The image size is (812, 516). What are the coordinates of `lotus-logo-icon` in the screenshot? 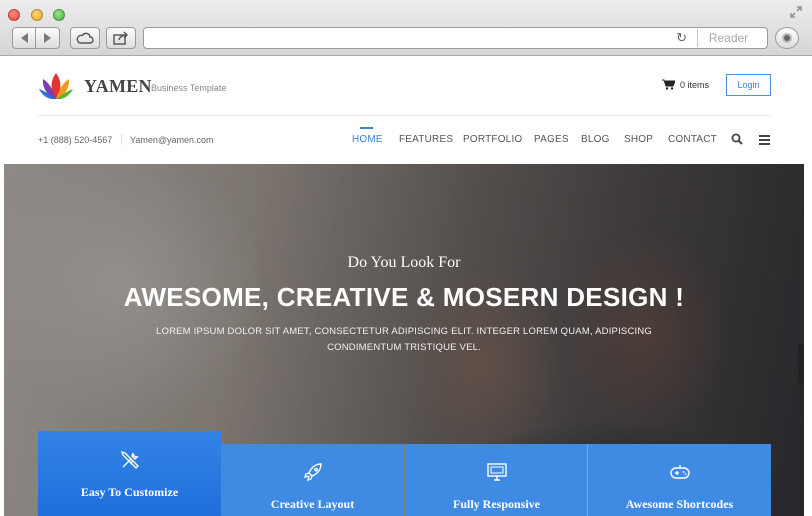 It's located at (56, 87).